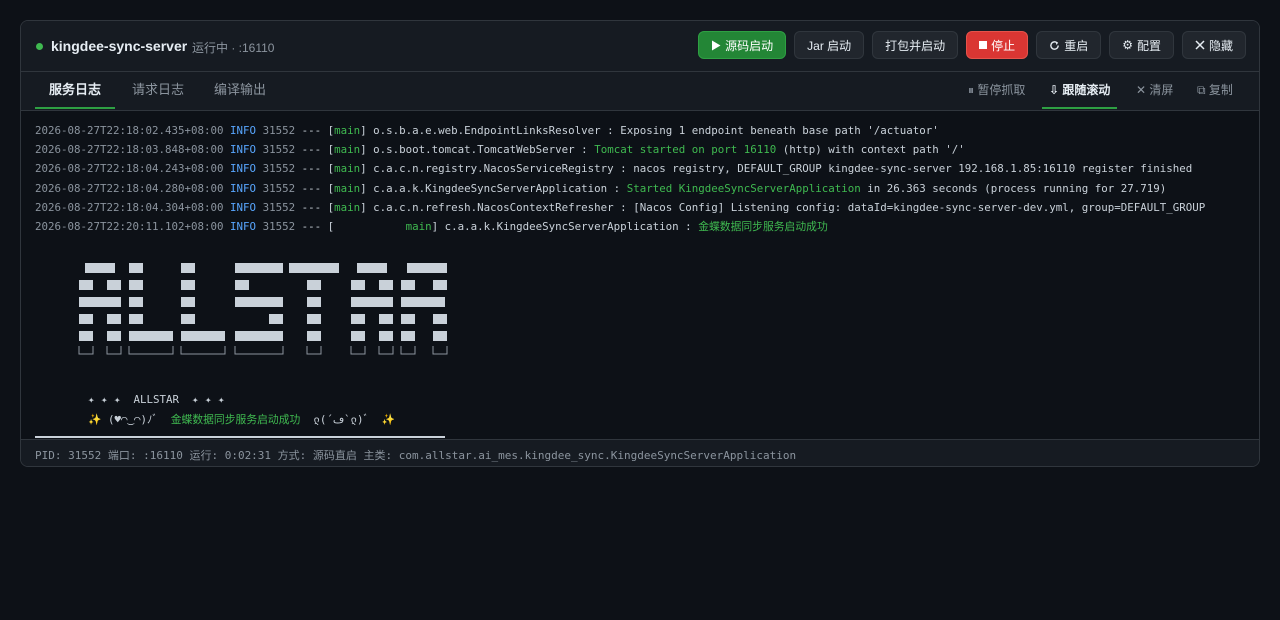 The image size is (1280, 620). I want to click on log-message-highlight: 金蝶数据同步服务启动成功, so click(763, 226).